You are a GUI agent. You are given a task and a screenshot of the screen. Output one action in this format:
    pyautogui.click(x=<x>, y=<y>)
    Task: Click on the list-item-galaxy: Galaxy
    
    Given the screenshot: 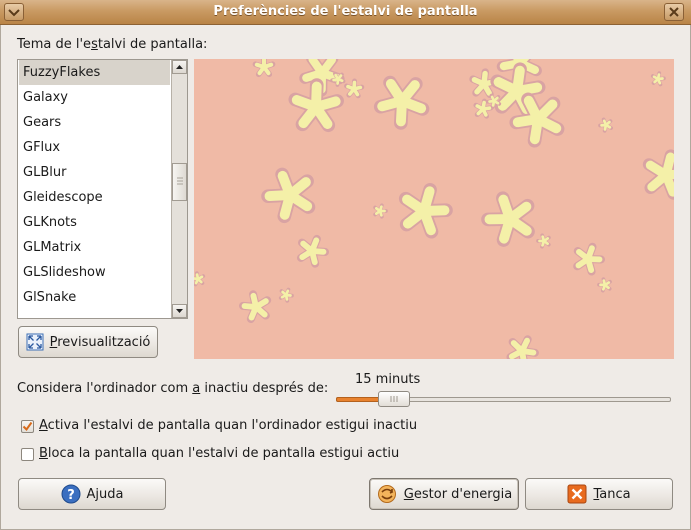 What is the action you would take?
    pyautogui.click(x=94, y=97)
    